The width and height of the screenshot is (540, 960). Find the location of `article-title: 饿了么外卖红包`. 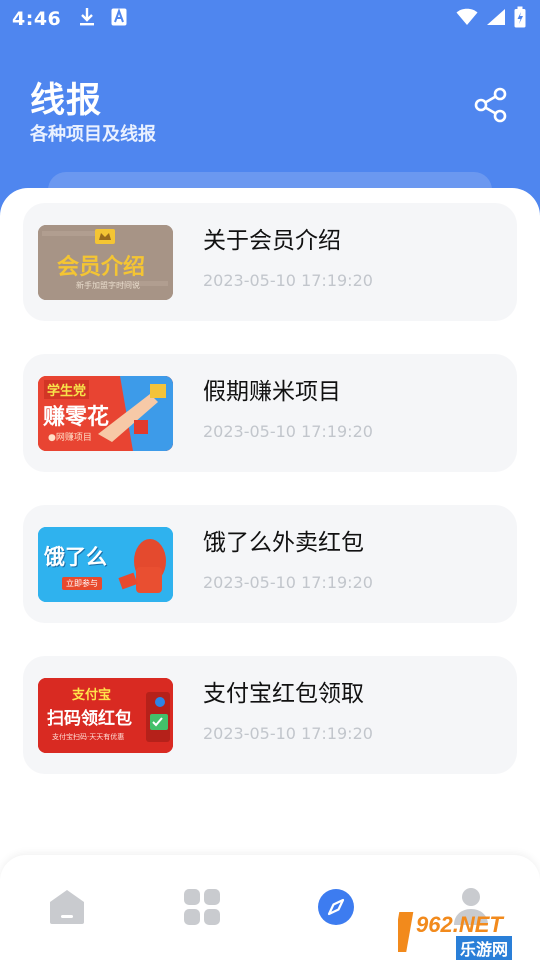

article-title: 饿了么外卖红包 is located at coordinates (283, 543).